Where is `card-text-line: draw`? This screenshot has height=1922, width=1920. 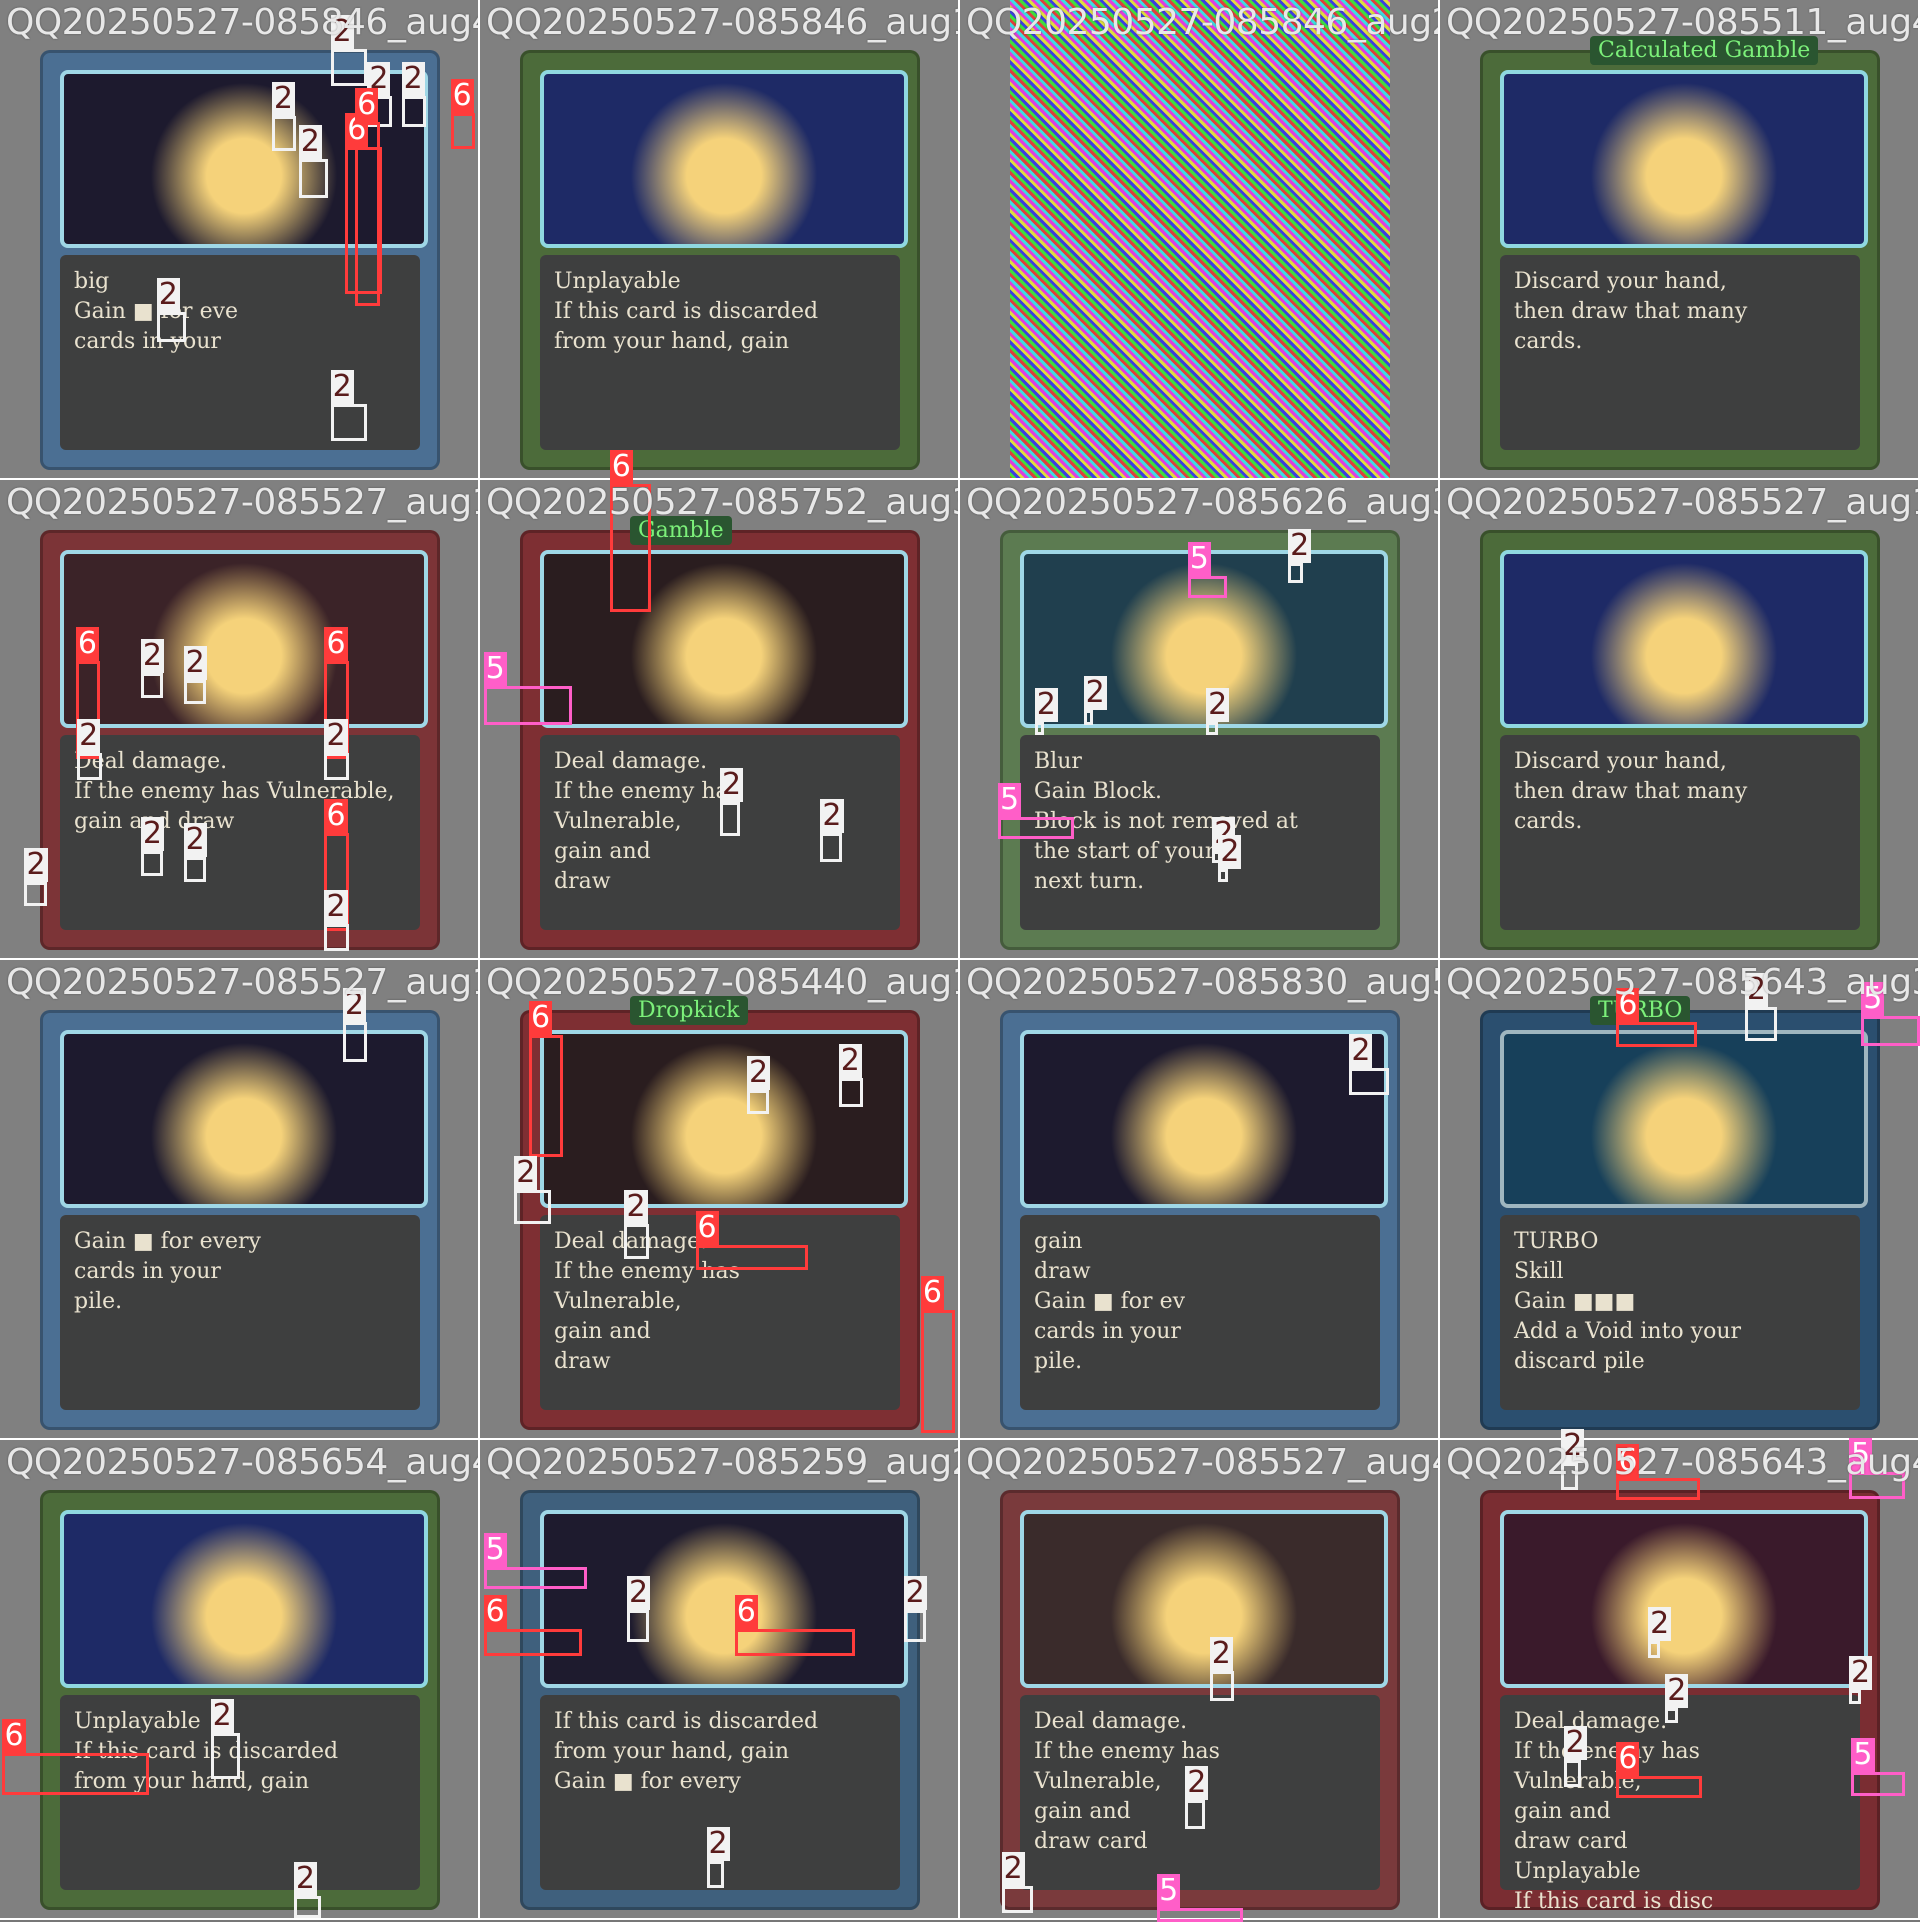
card-text-line: draw is located at coordinates (582, 881).